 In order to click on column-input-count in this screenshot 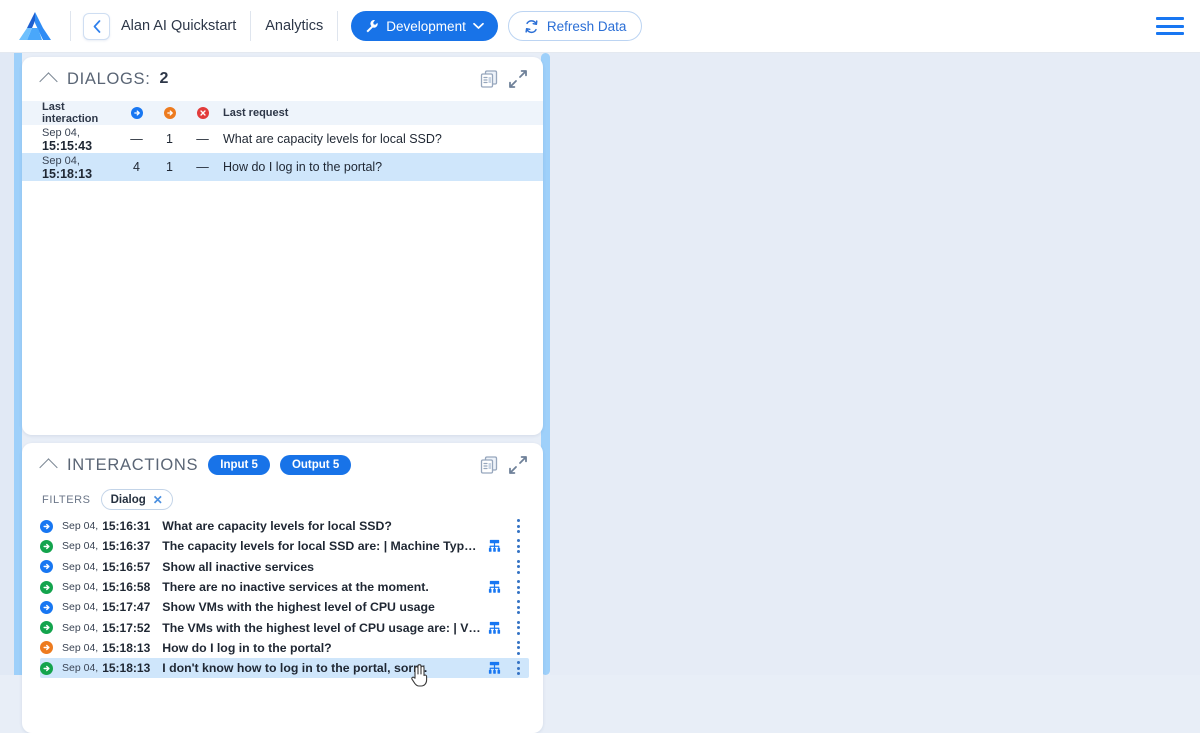, I will do `click(136, 113)`.